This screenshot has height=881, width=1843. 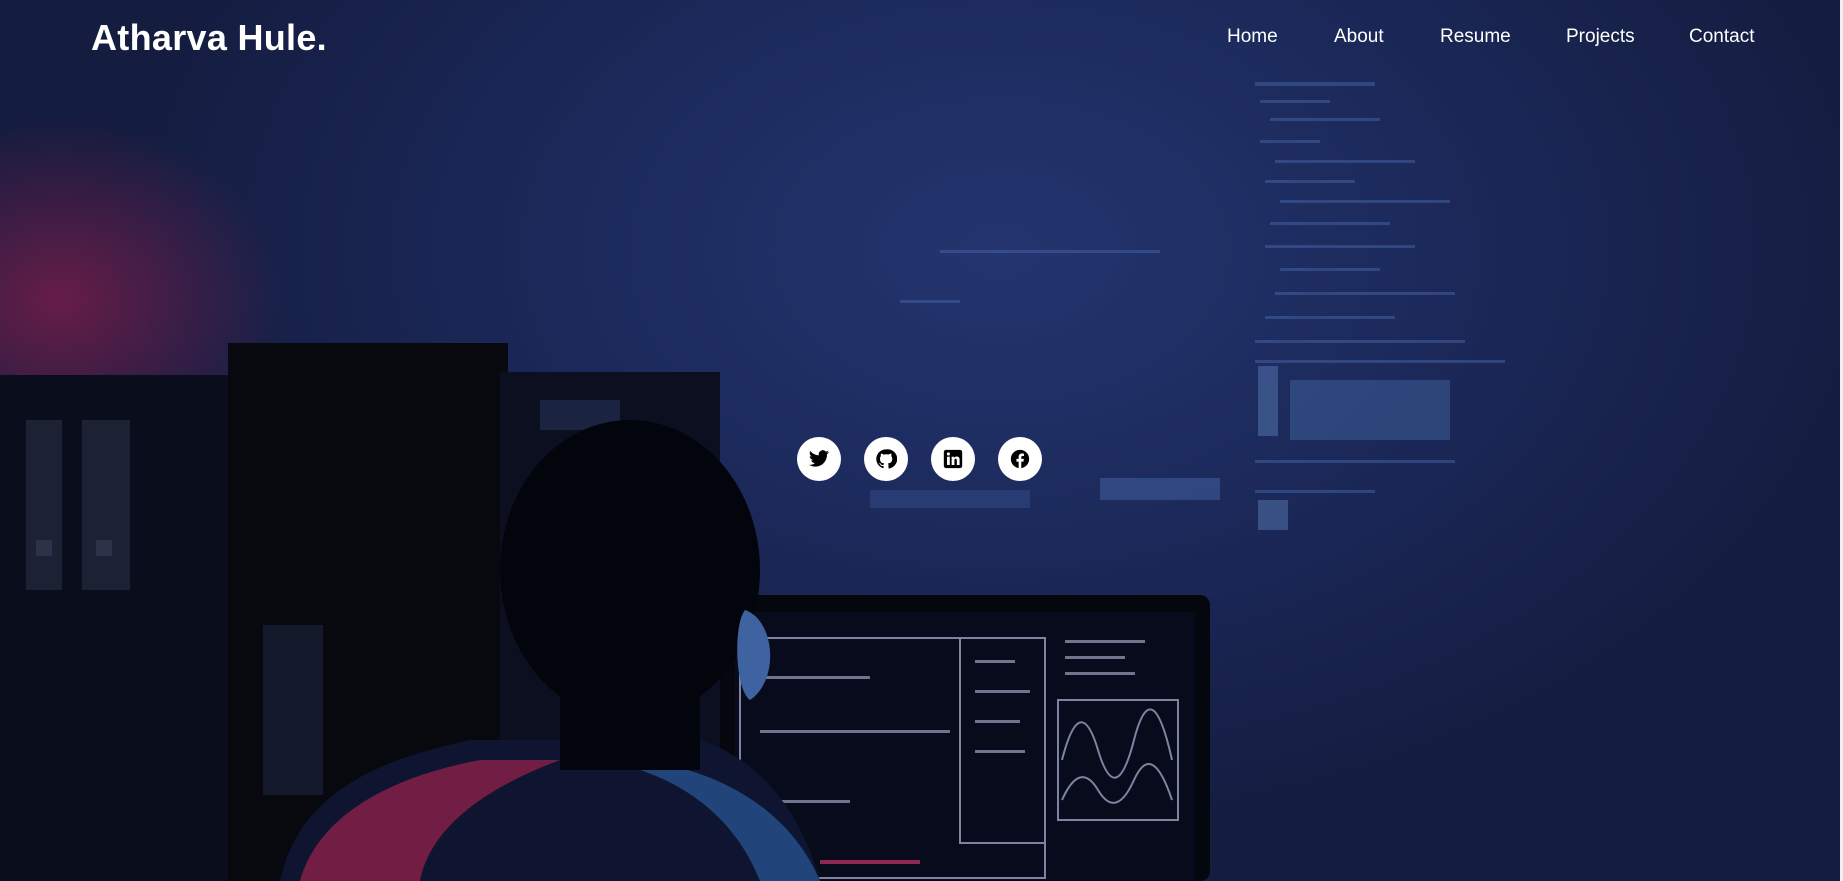 What do you see at coordinates (1475, 37) in the screenshot?
I see `nav-resume-link: Resume` at bounding box center [1475, 37].